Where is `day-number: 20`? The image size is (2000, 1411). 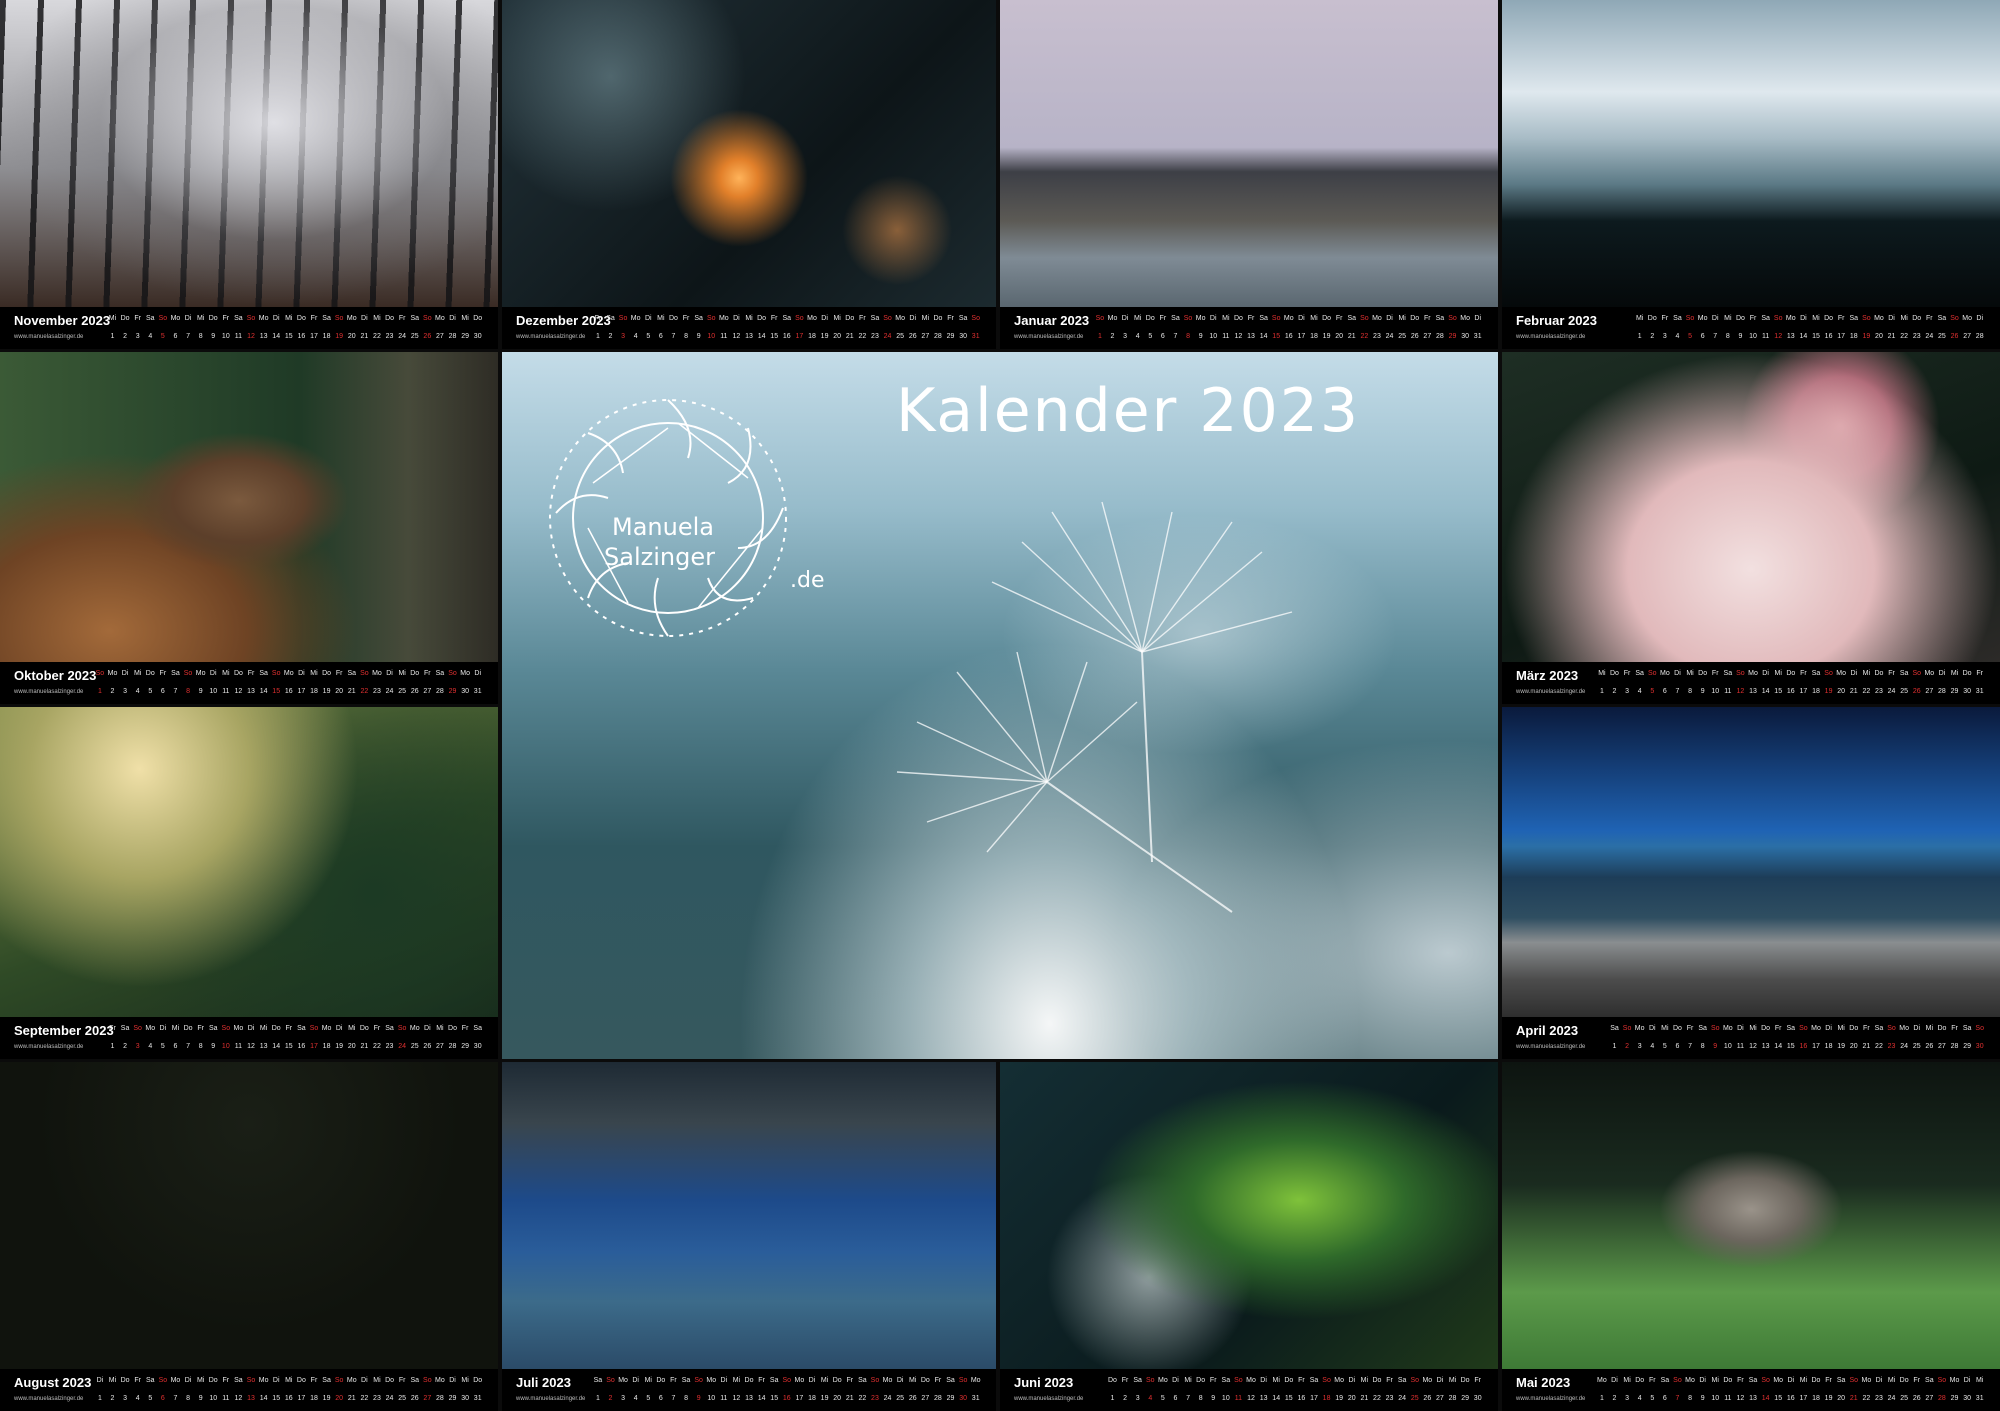
day-number: 20 is located at coordinates (339, 1398).